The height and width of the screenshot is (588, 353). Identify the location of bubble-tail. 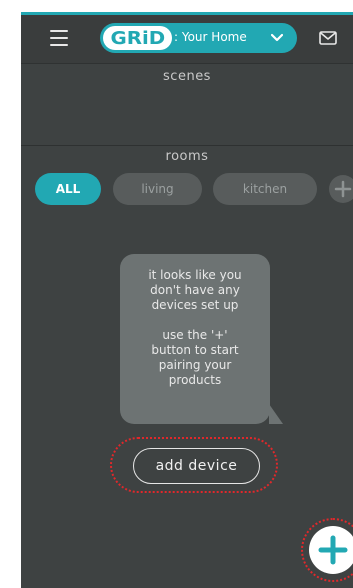
(276, 414).